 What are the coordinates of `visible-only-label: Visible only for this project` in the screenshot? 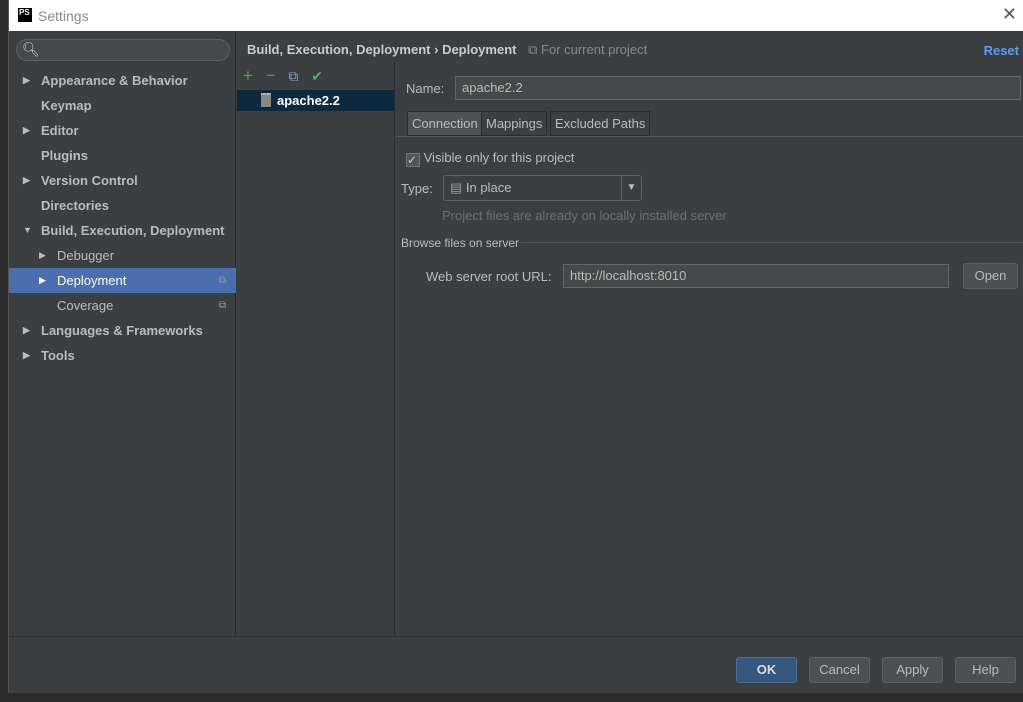 It's located at (499, 157).